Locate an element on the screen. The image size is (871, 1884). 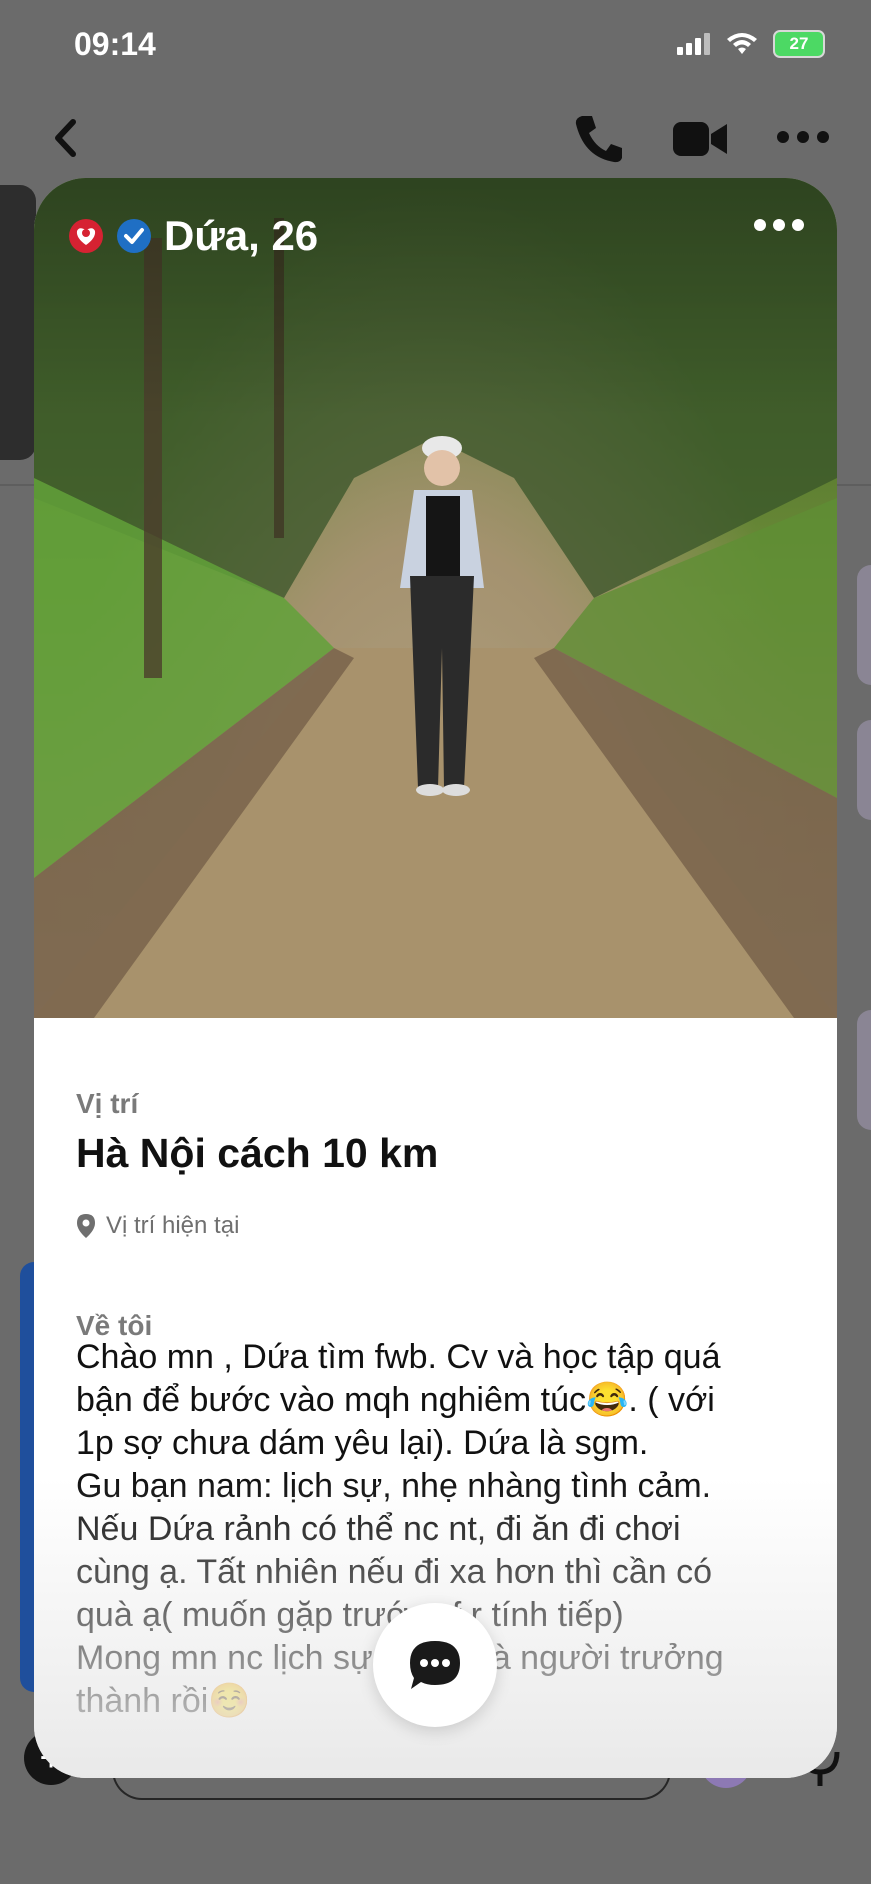
signal-icon is located at coordinates (693, 44).